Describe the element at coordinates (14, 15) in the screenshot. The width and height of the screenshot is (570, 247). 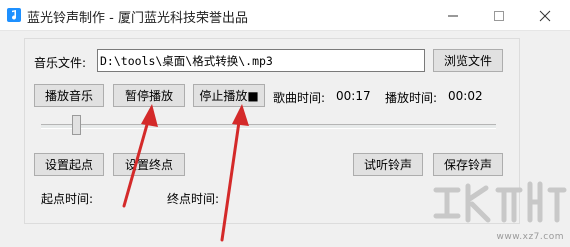
I see `music-note-icon` at that location.